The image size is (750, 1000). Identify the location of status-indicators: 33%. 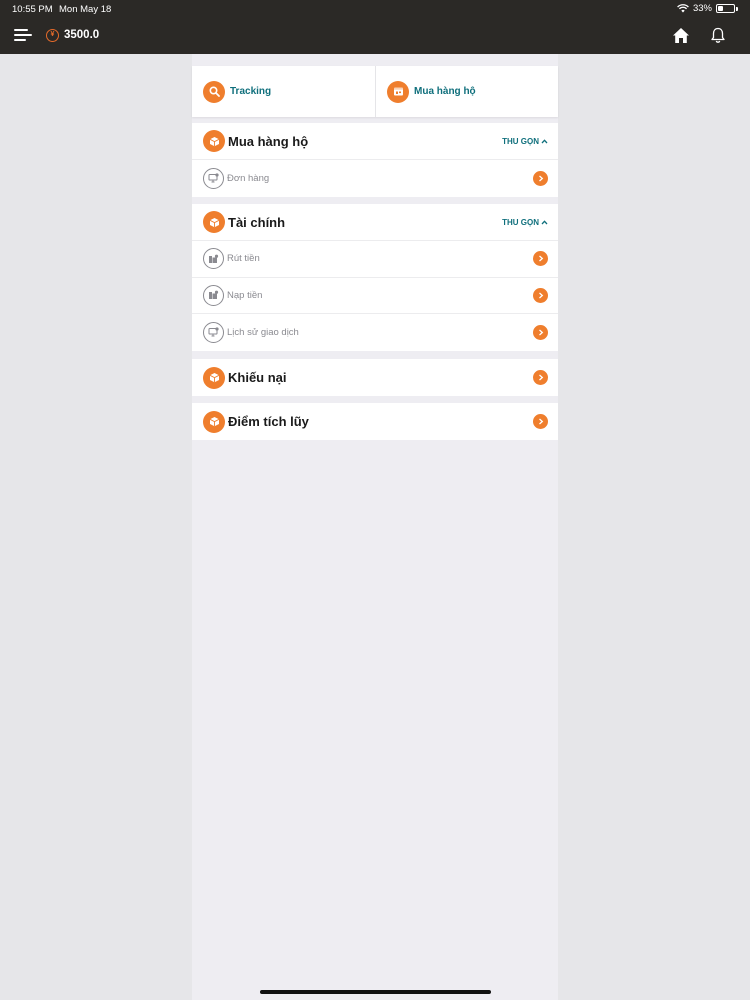
(707, 8).